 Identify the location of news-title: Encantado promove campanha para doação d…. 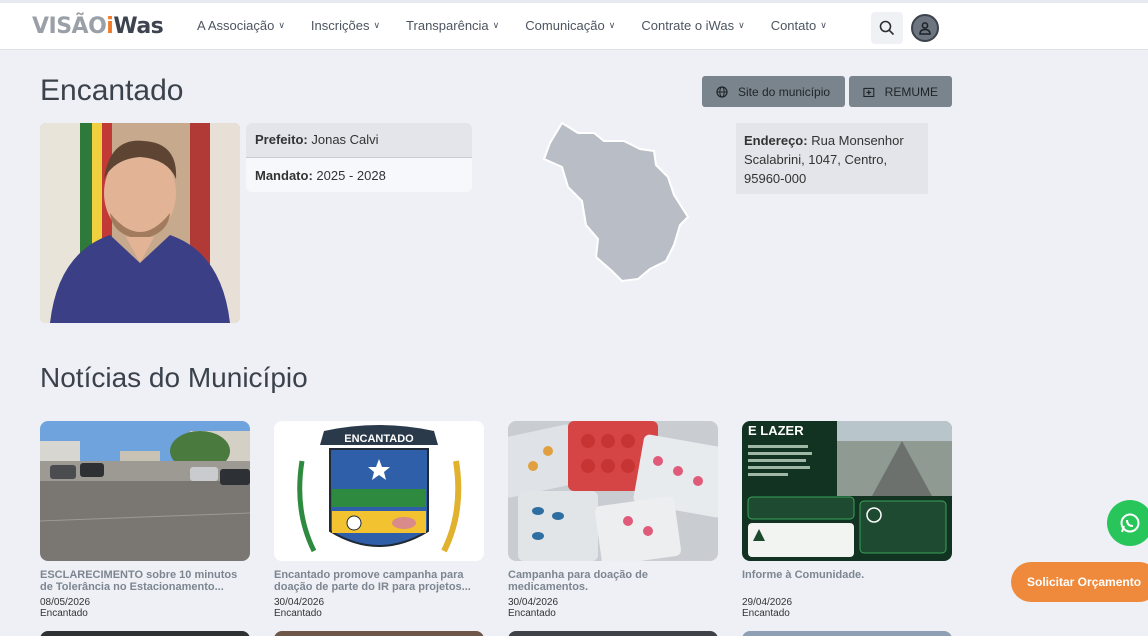
(379, 581).